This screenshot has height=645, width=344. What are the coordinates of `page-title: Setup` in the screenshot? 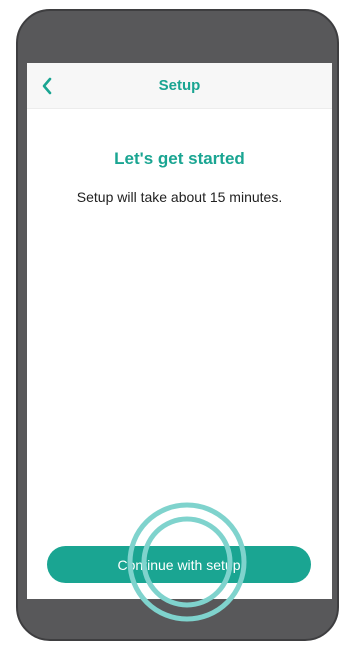 It's located at (179, 85).